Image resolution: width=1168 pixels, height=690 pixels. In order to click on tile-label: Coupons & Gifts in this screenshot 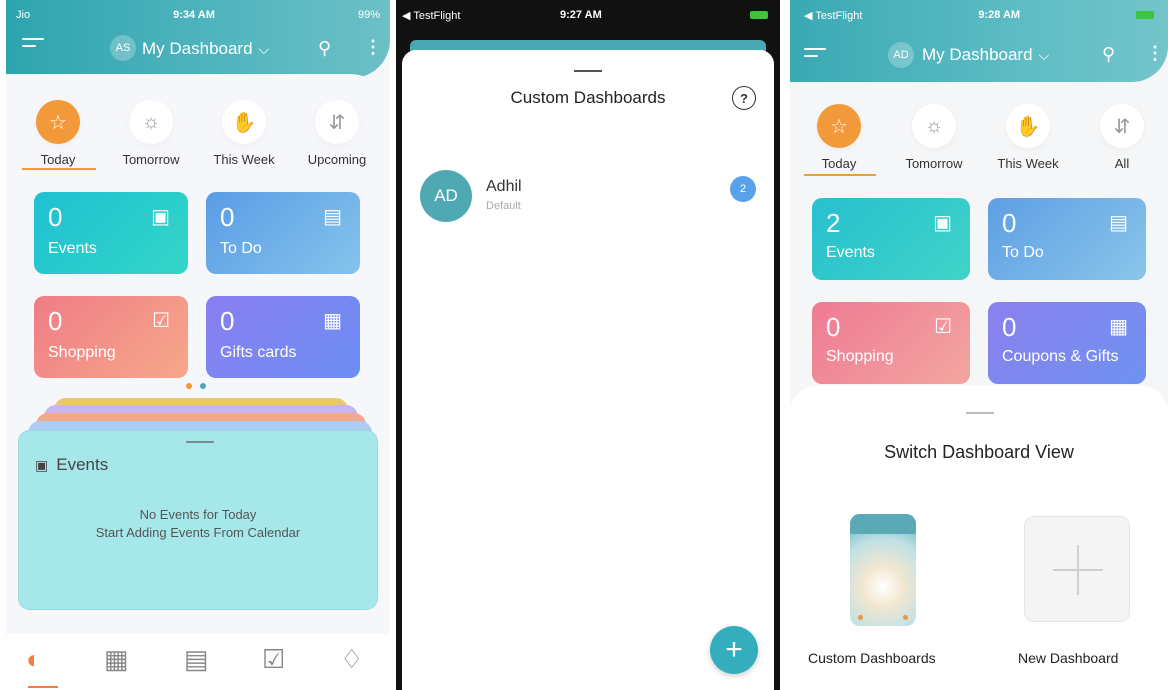, I will do `click(1060, 356)`.